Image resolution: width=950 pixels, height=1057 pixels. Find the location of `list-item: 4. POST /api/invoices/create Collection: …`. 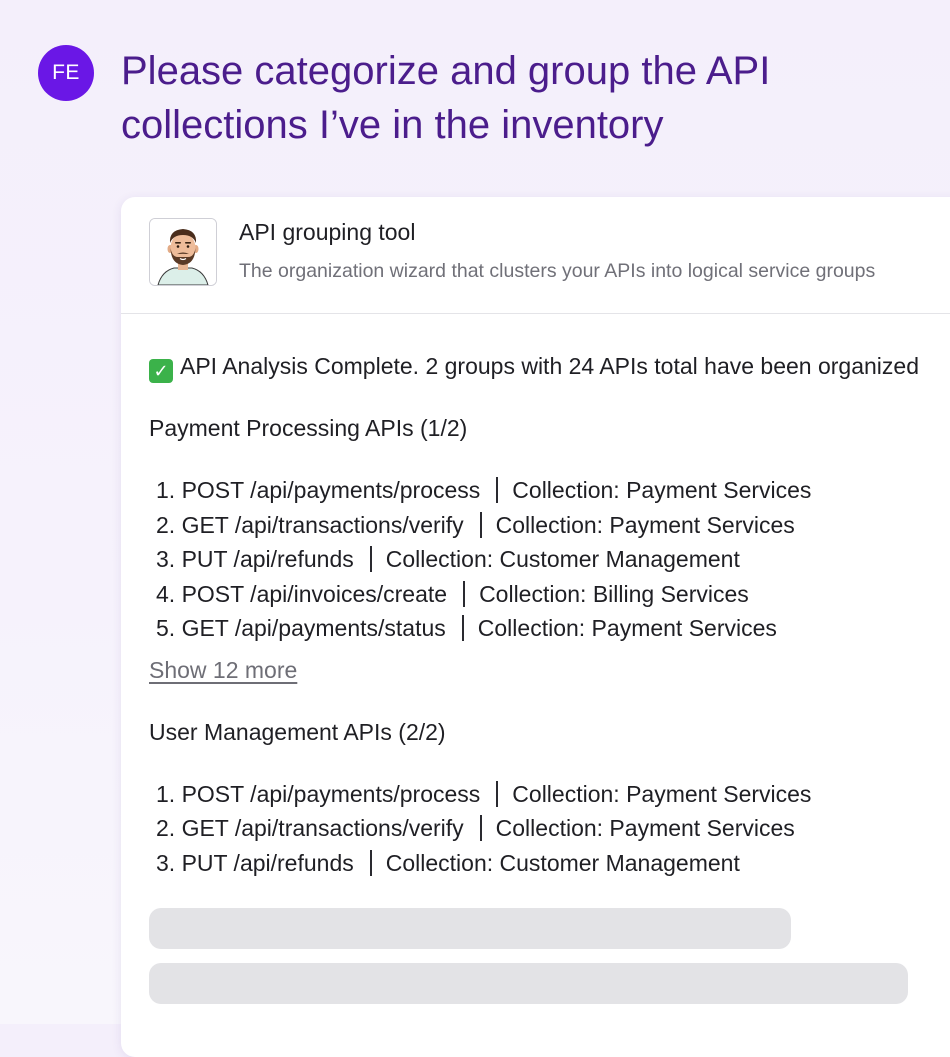

list-item: 4. POST /api/invoices/create Collection: … is located at coordinates (549, 594).